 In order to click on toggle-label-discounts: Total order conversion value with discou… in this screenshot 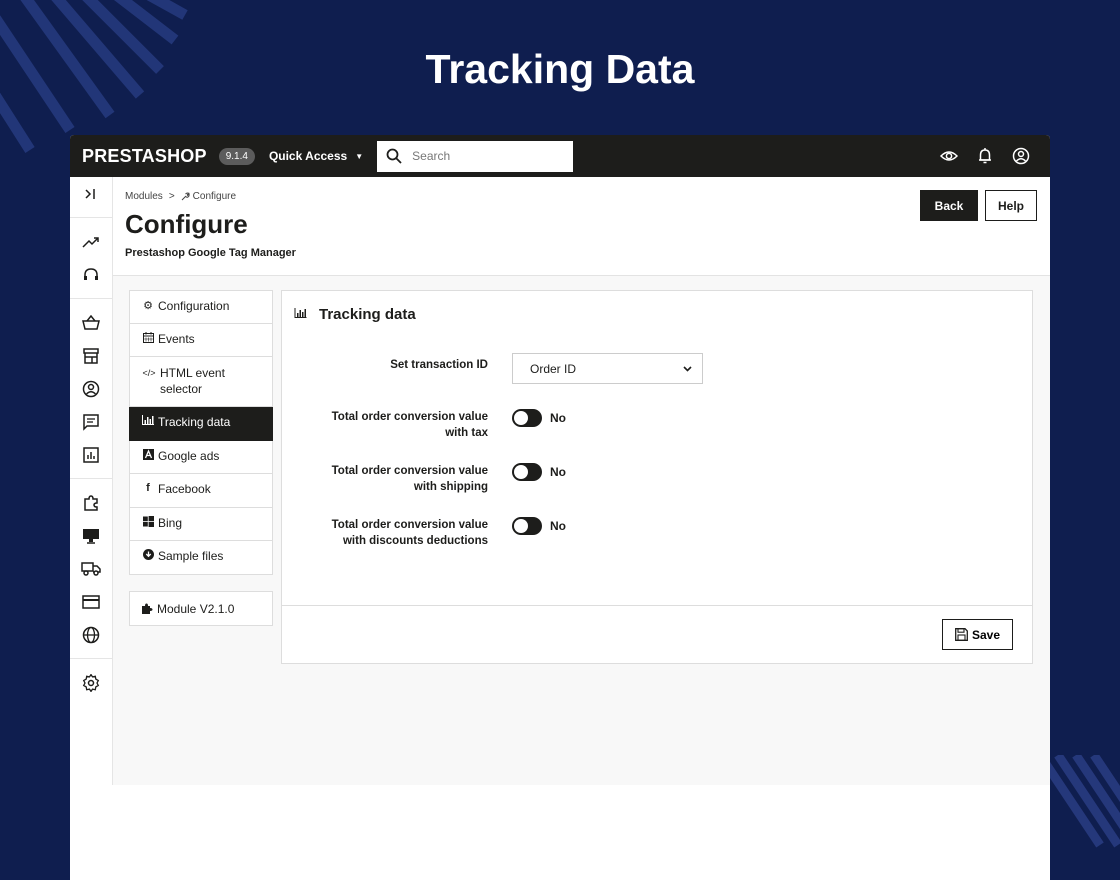, I will do `click(409, 533)`.